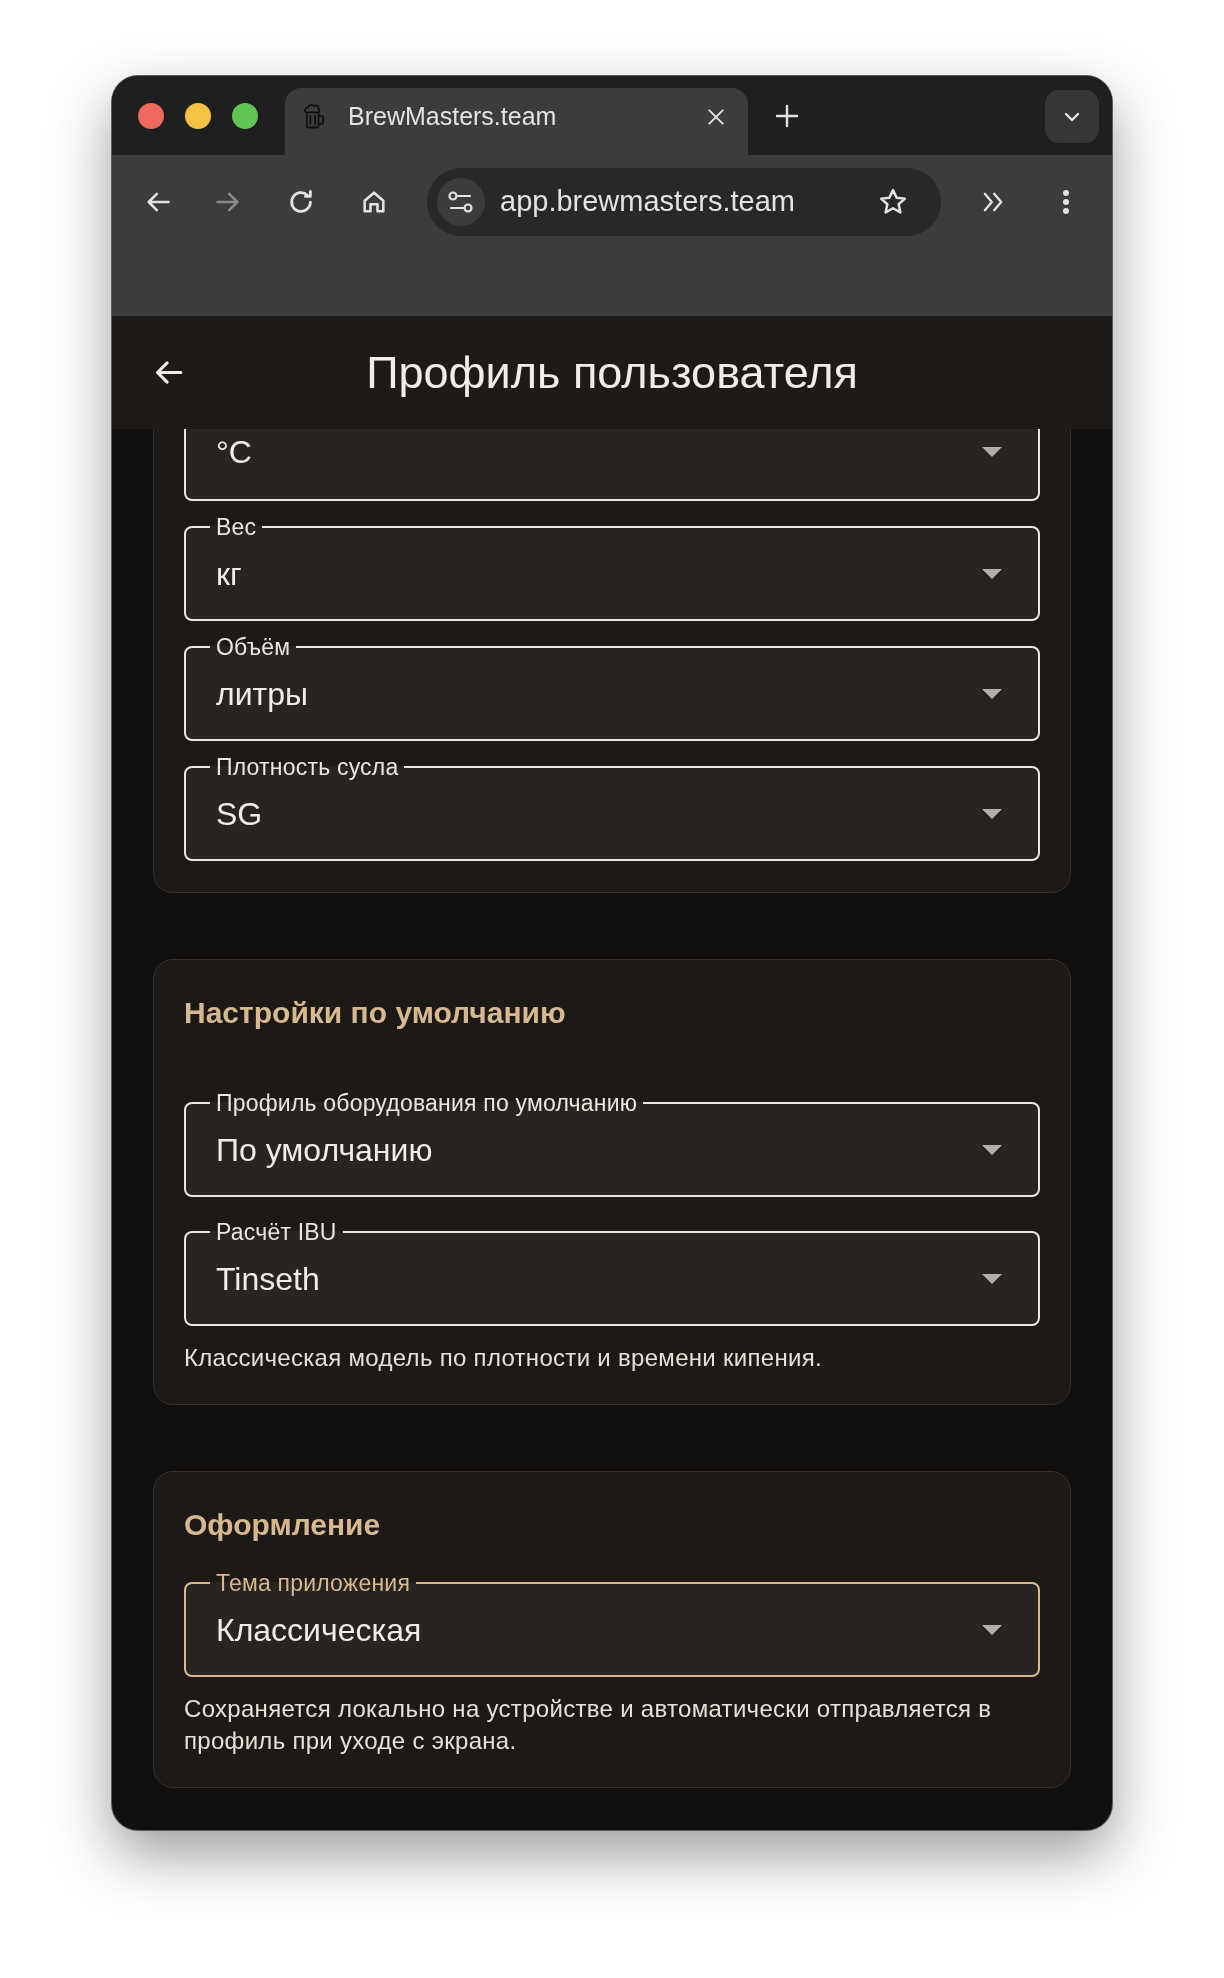  What do you see at coordinates (716, 117) in the screenshot?
I see `close-icon` at bounding box center [716, 117].